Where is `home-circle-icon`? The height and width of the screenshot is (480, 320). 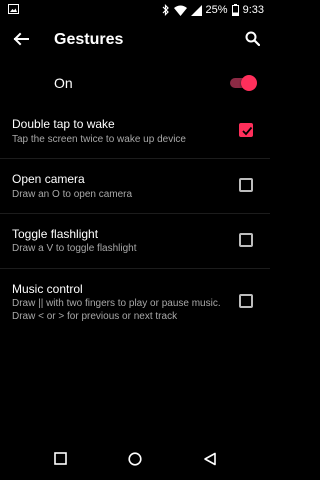
home-circle-icon is located at coordinates (135, 461).